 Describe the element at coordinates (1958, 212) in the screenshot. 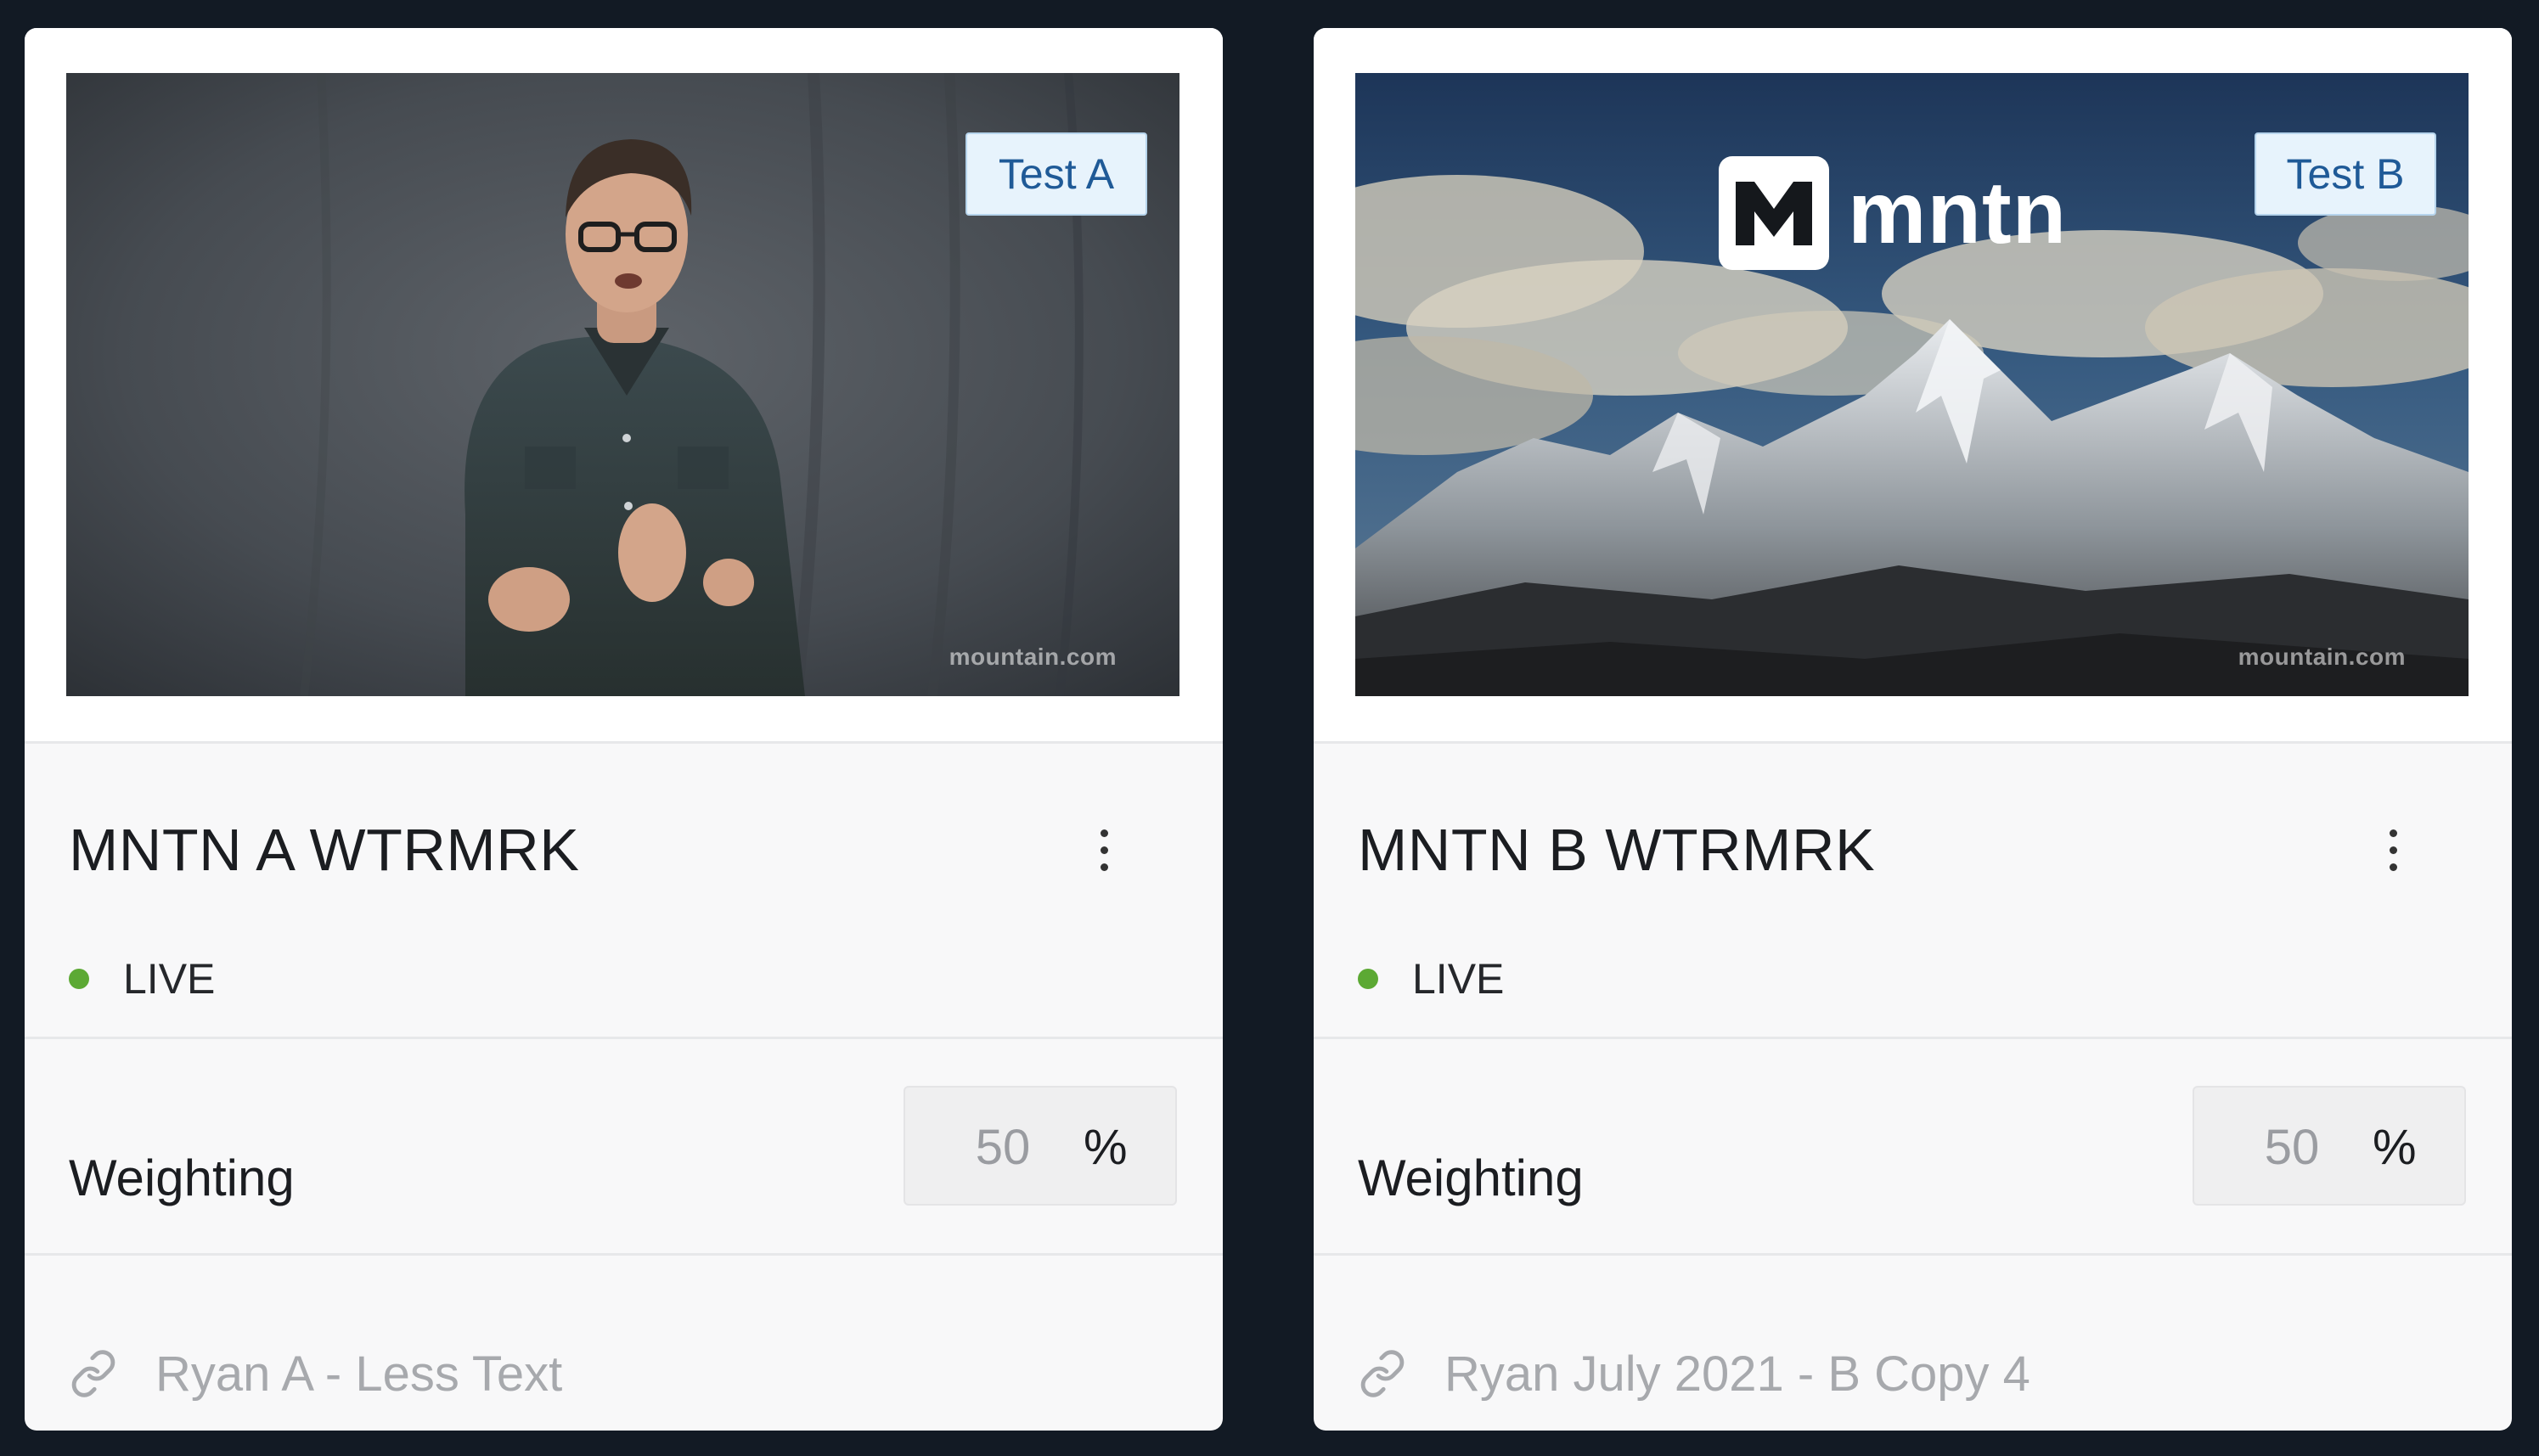

I see `logo-text: mntn` at that location.